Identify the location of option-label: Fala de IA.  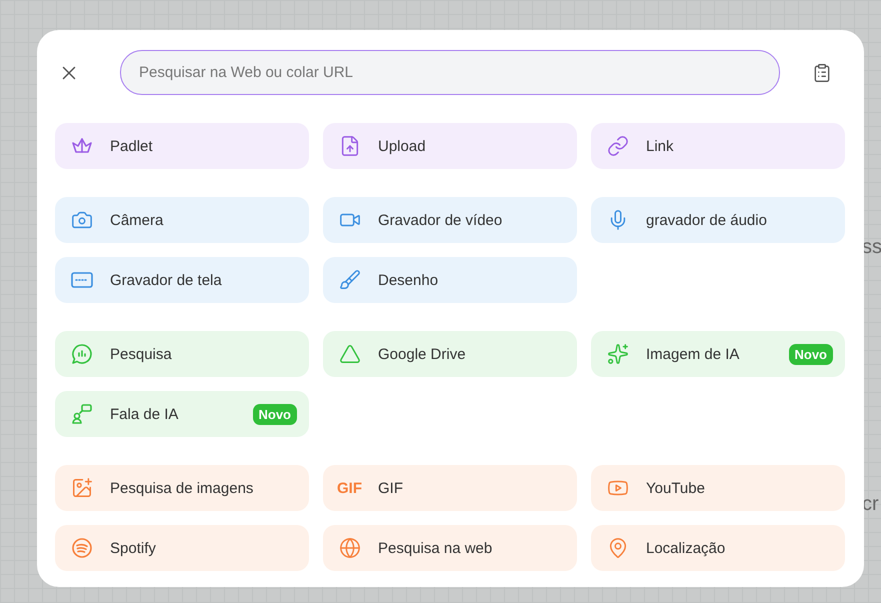
(145, 414).